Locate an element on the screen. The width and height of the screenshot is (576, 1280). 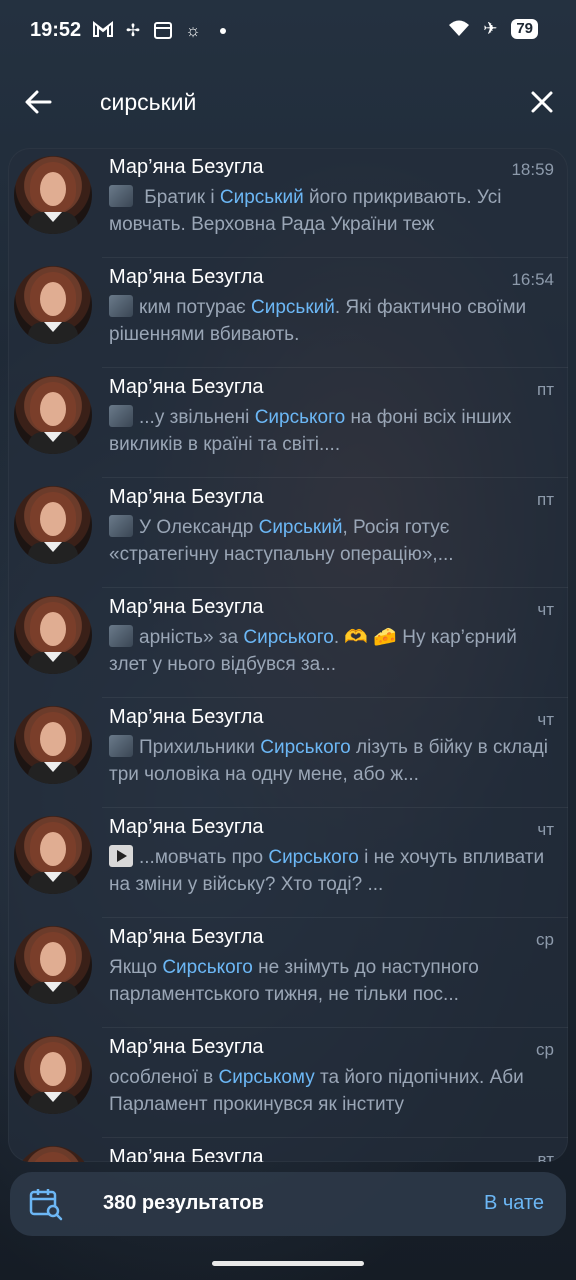
more-notifications-dot is located at coordinates (223, 31).